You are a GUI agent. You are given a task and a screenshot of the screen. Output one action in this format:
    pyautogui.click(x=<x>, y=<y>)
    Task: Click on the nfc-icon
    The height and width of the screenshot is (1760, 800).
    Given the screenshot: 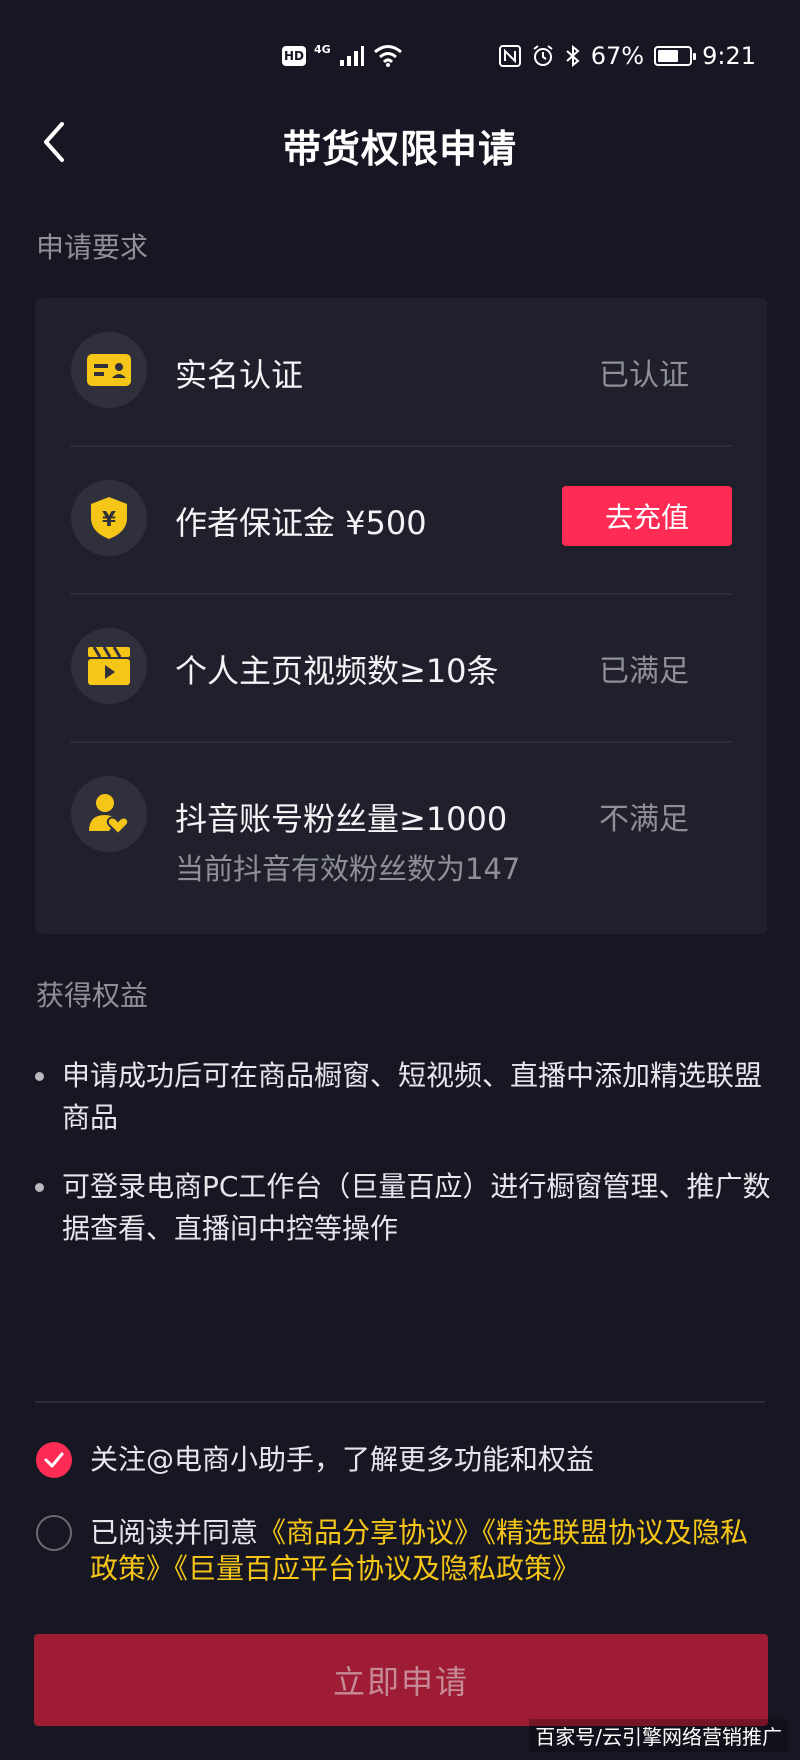 What is the action you would take?
    pyautogui.click(x=509, y=56)
    